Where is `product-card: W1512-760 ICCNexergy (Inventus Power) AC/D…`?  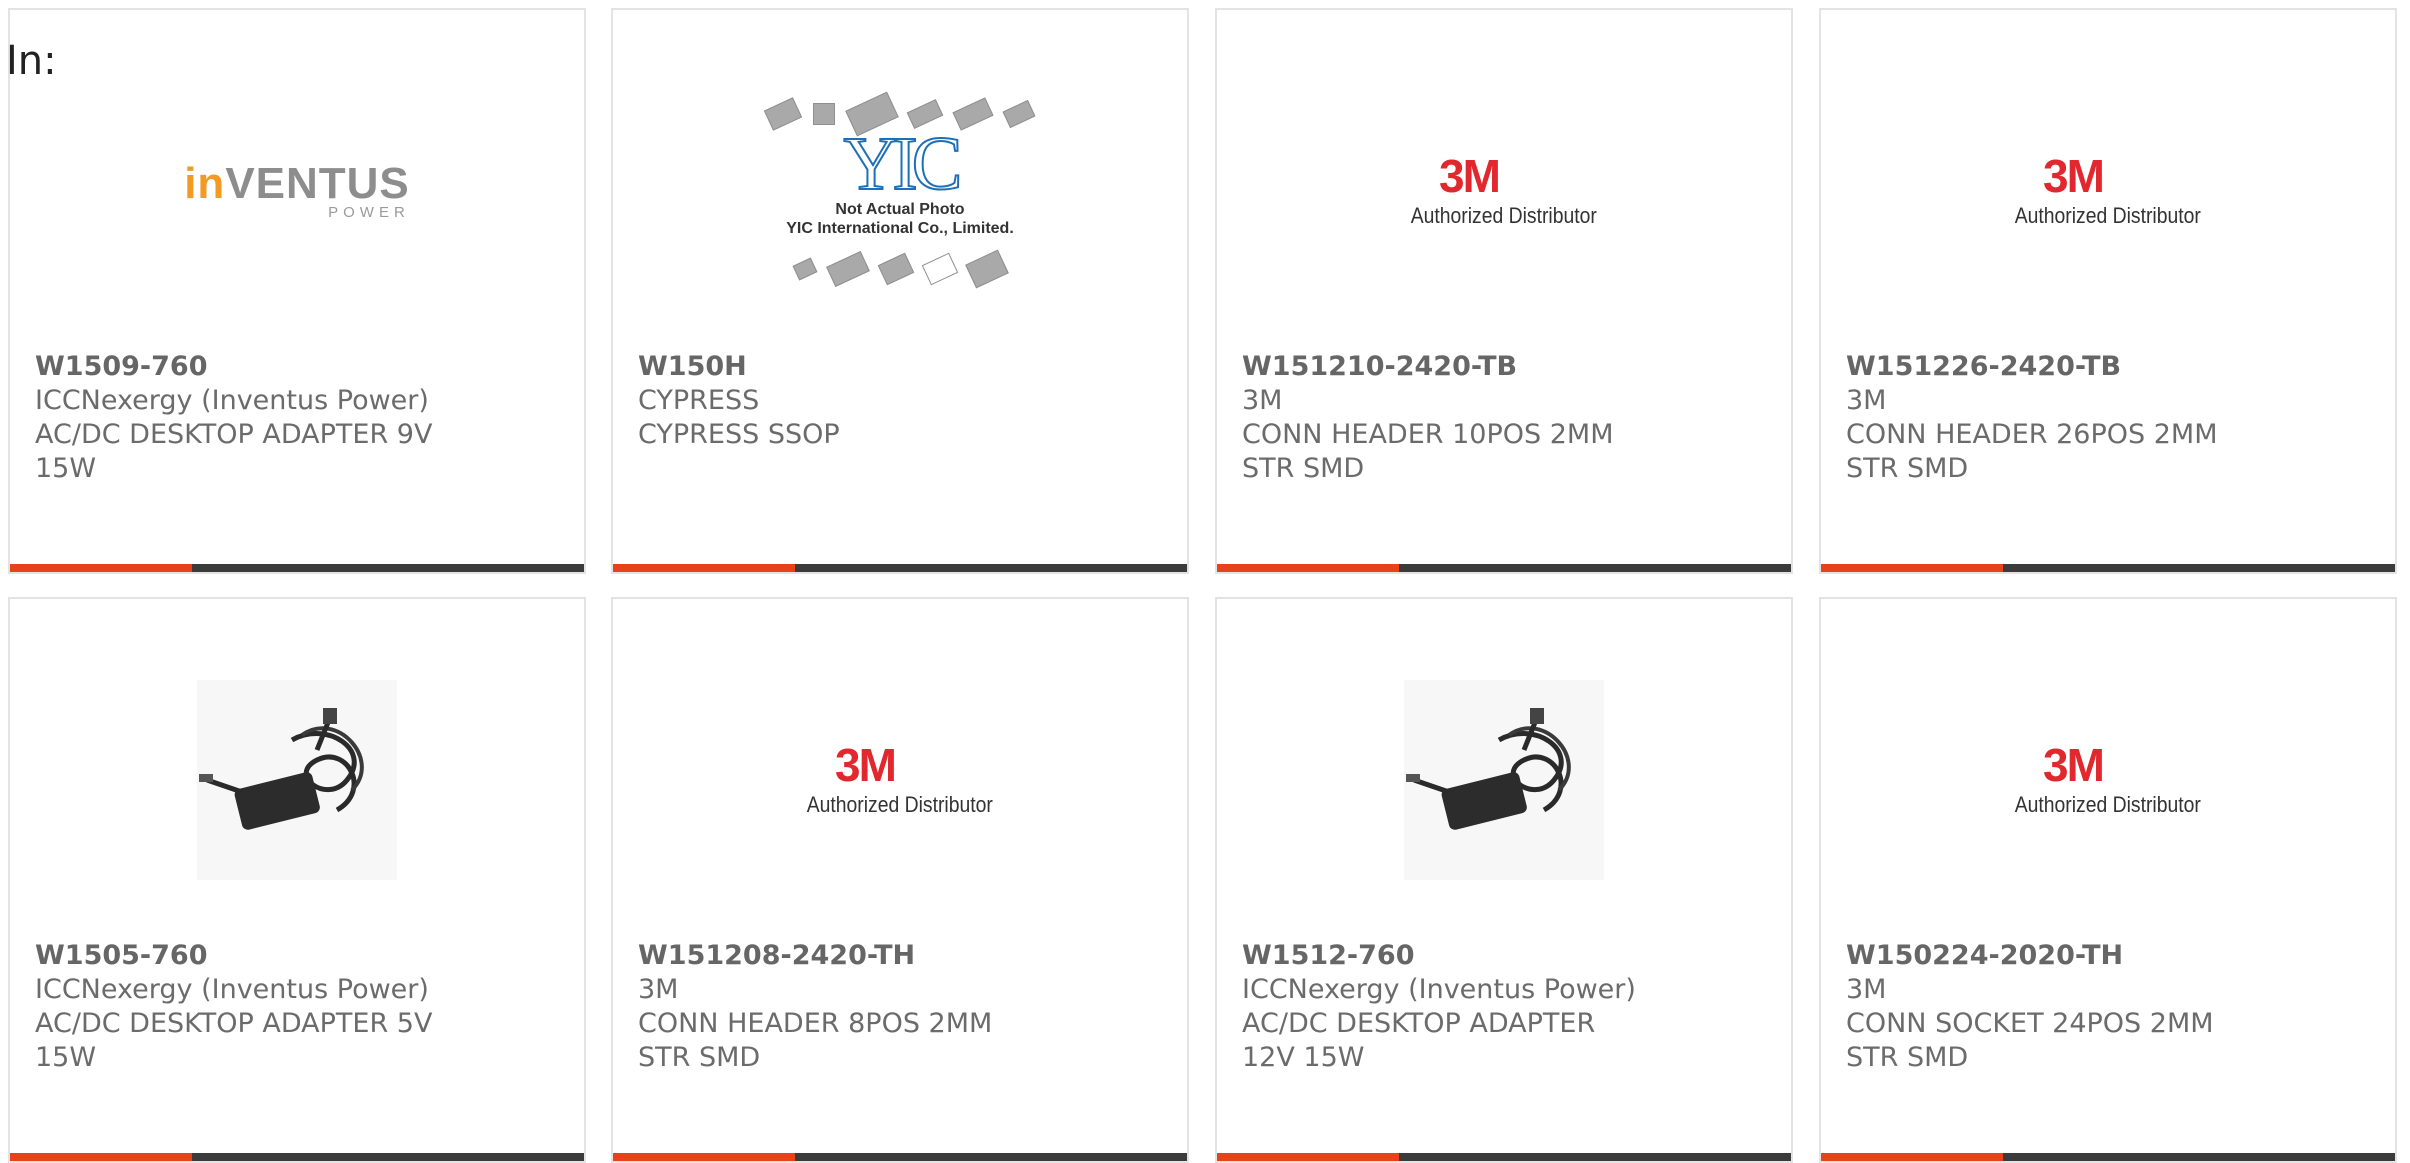 product-card: W1512-760 ICCNexergy (Inventus Power) AC/D… is located at coordinates (1504, 880).